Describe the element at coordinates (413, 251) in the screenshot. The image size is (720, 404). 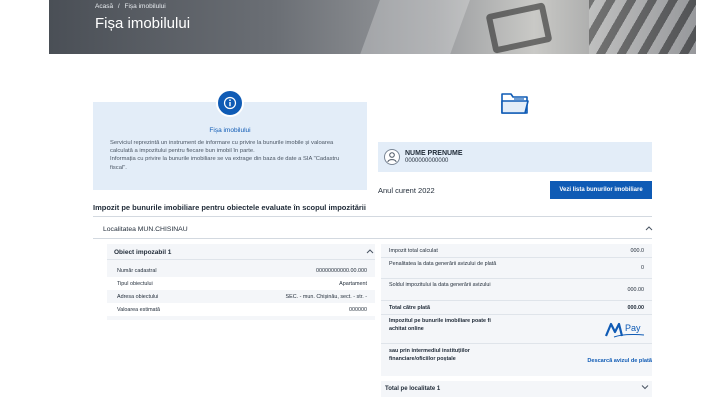
I see `row-label: Impozit total calculat` at that location.